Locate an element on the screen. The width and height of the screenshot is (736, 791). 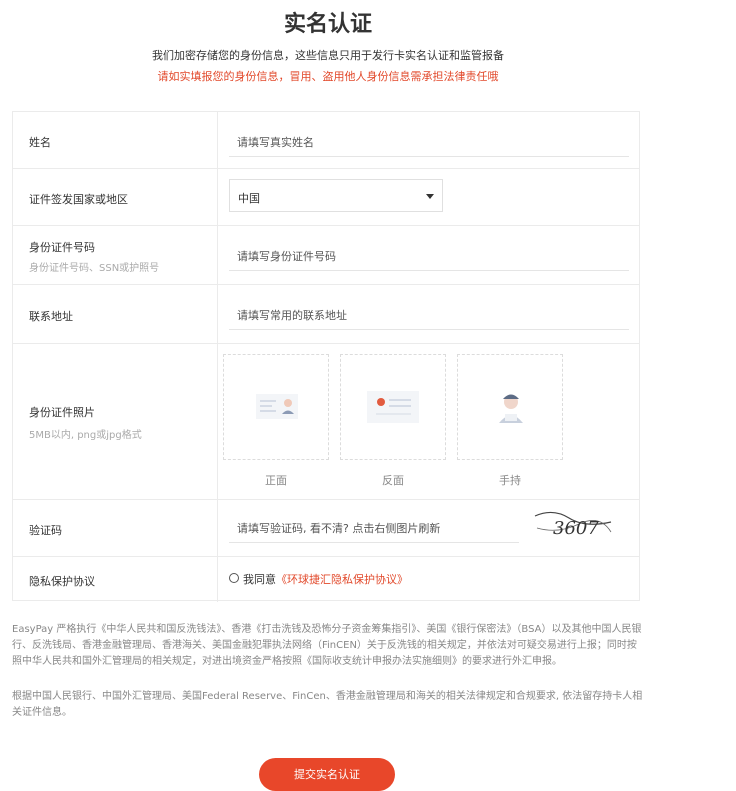
id-front-icon is located at coordinates (277, 406).